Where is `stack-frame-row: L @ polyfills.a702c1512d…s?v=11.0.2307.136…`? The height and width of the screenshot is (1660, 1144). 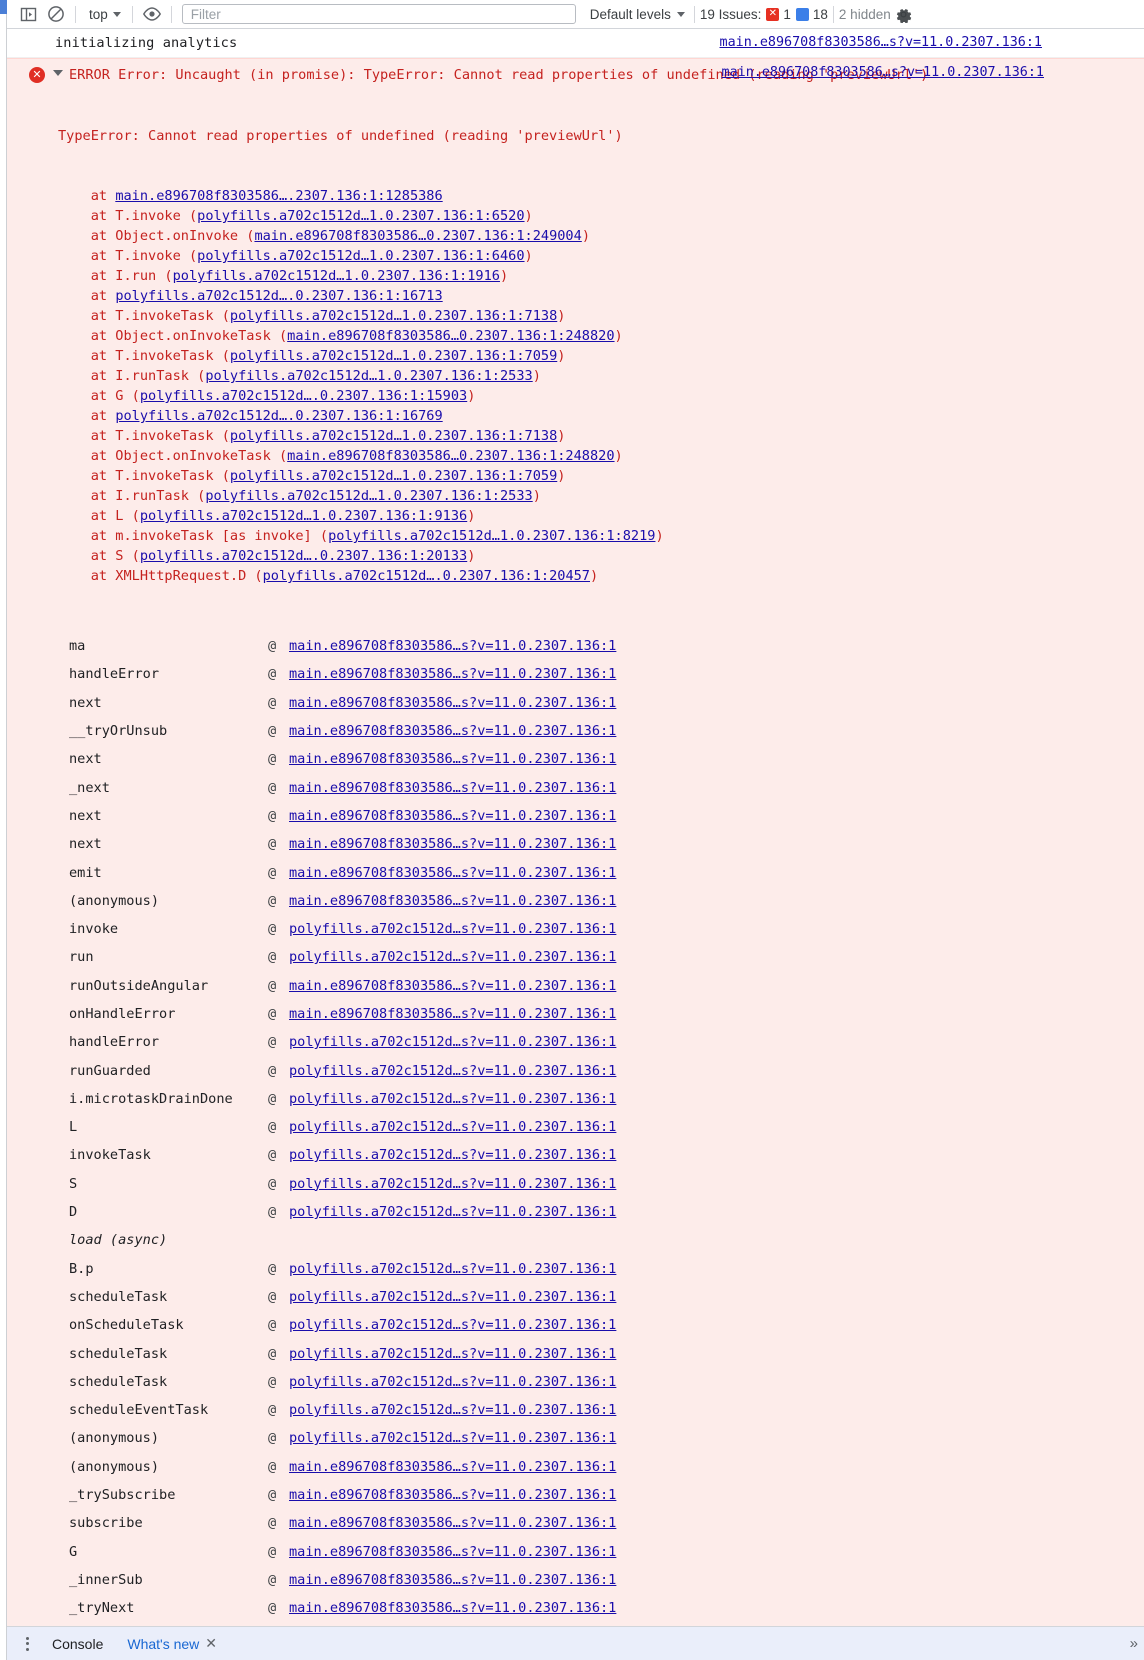
stack-frame-row: L @ polyfills.a702c1512d…s?v=11.0.2307.136… is located at coordinates (575, 1127).